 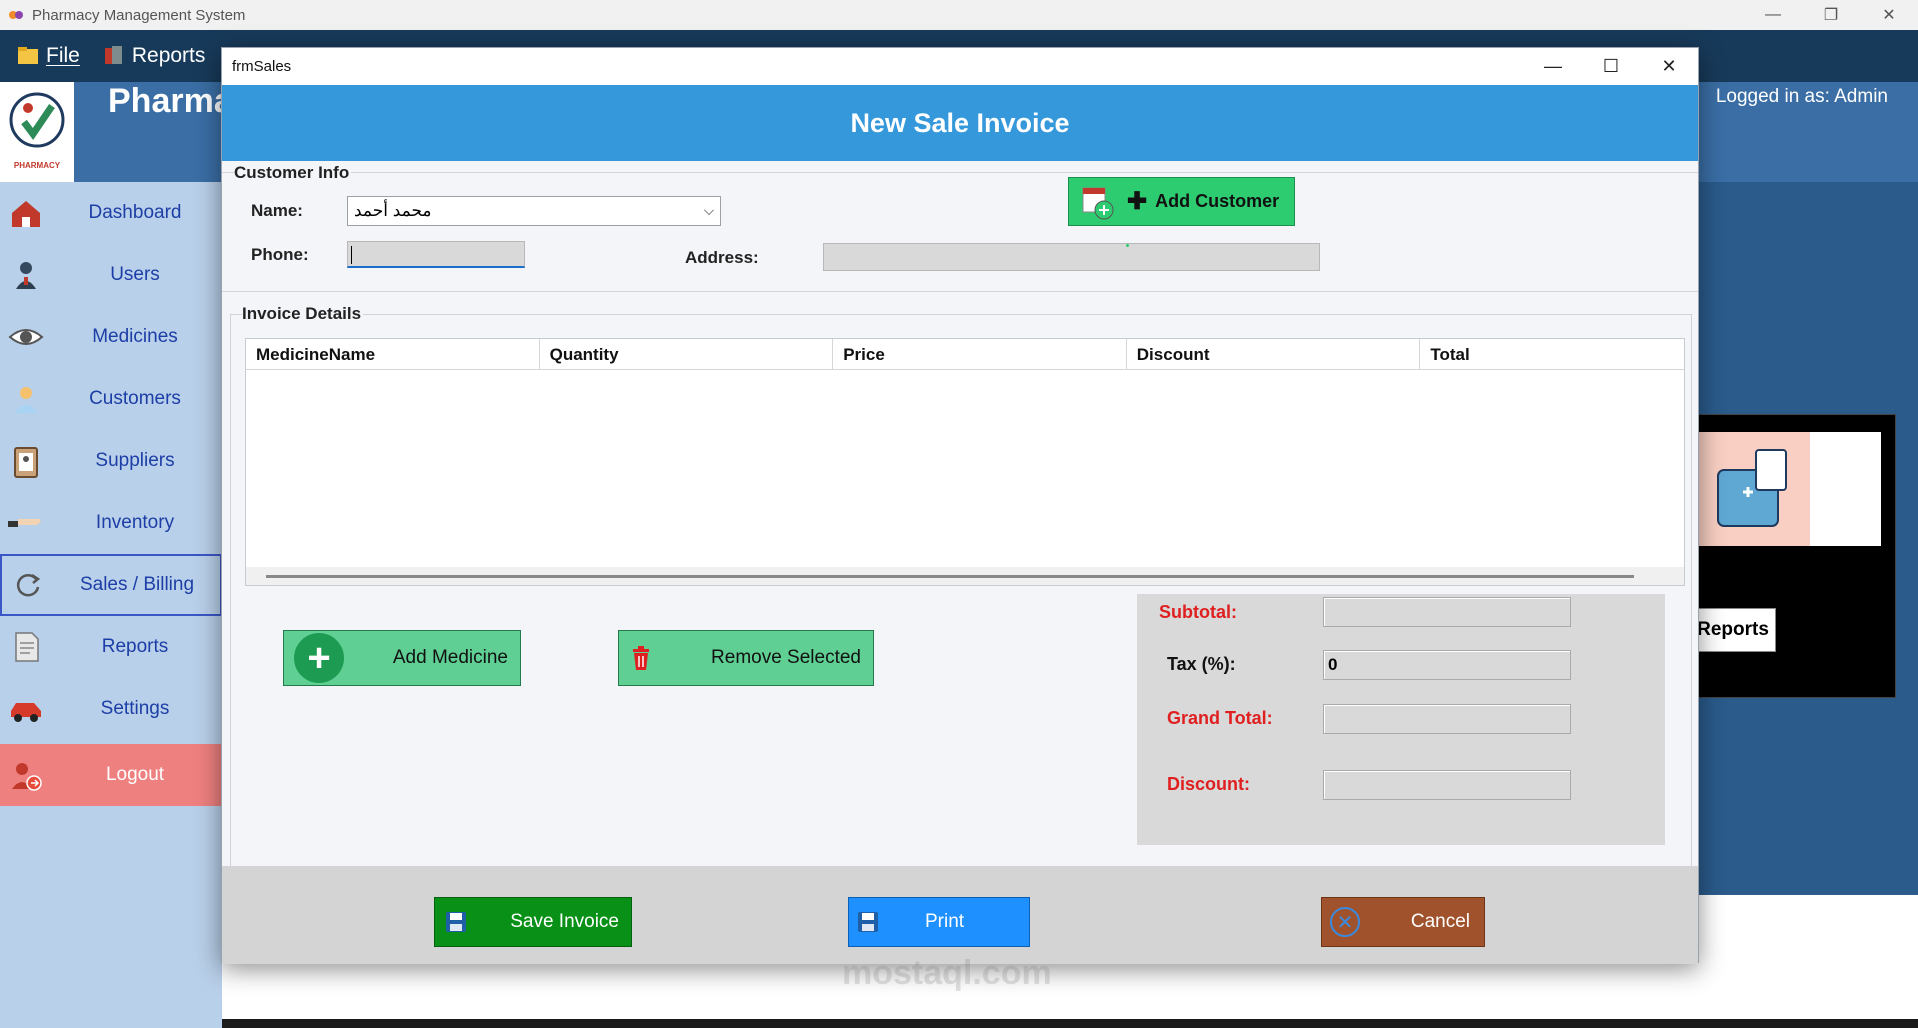 What do you see at coordinates (1208, 784) in the screenshot?
I see `discount-label: Discount:` at bounding box center [1208, 784].